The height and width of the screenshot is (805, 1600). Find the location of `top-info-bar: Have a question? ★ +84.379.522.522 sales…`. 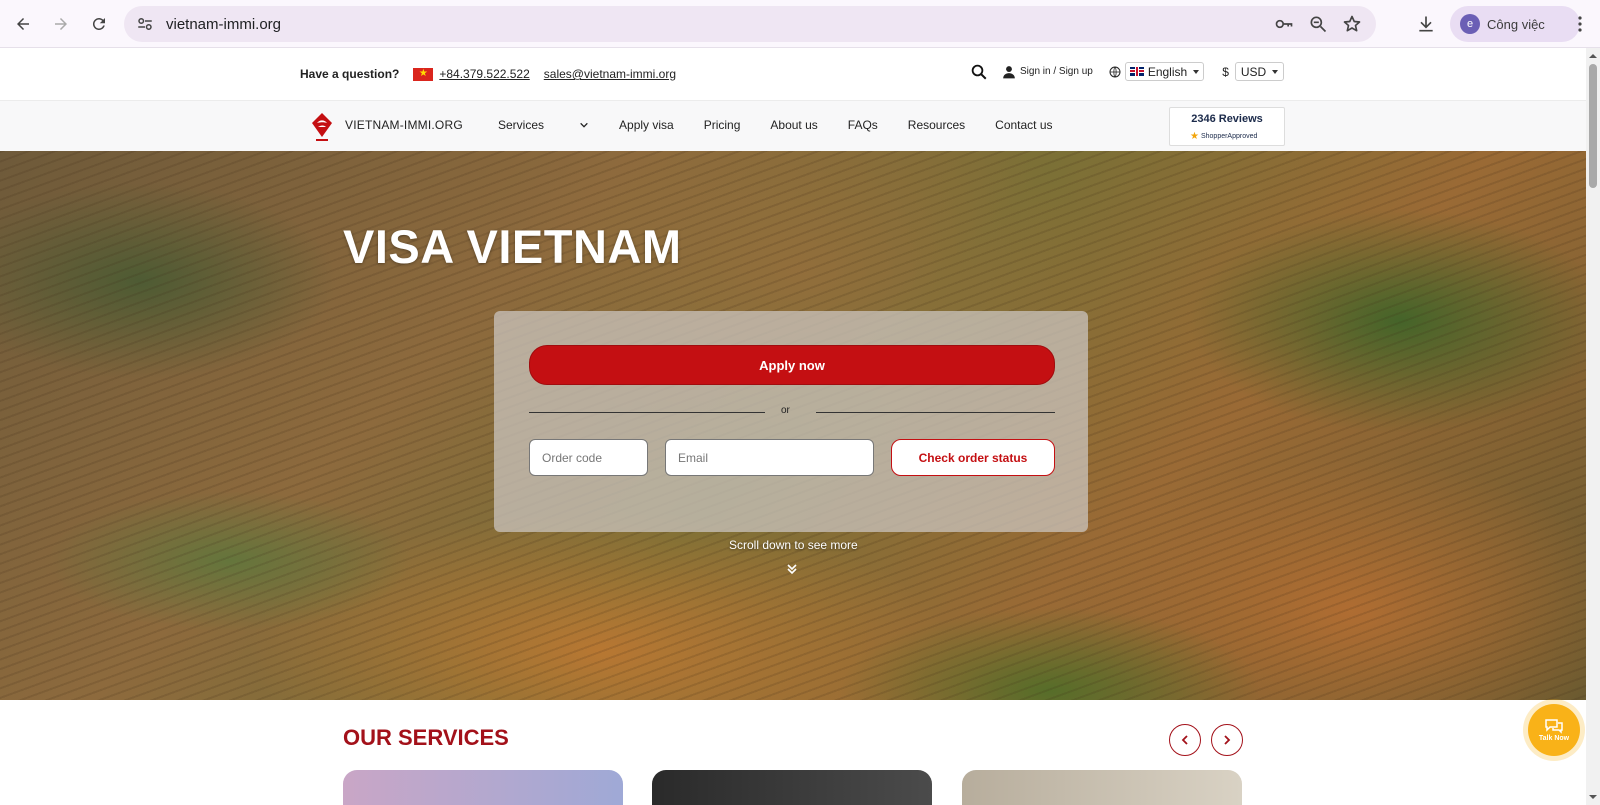

top-info-bar: Have a question? ★ +84.379.522.522 sales… is located at coordinates (793, 74).